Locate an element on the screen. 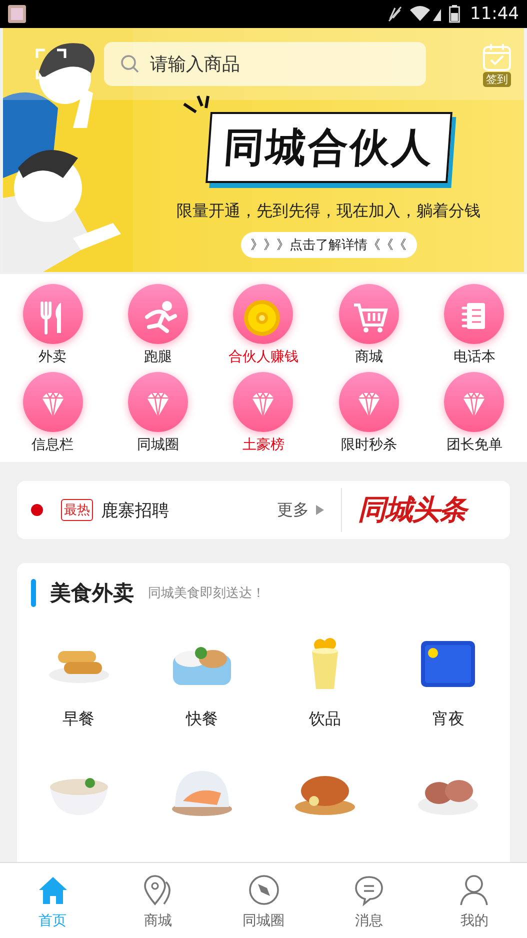 Image resolution: width=527 pixels, height=938 pixels. search-field: 请输入商品 is located at coordinates (265, 64).